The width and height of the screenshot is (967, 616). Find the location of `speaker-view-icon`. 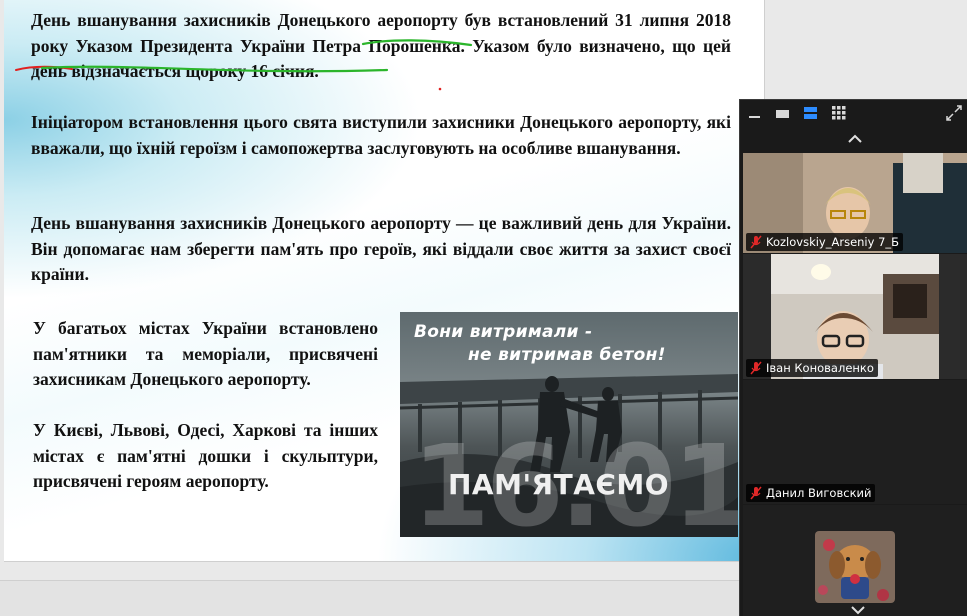

speaker-view-icon is located at coordinates (811, 113).